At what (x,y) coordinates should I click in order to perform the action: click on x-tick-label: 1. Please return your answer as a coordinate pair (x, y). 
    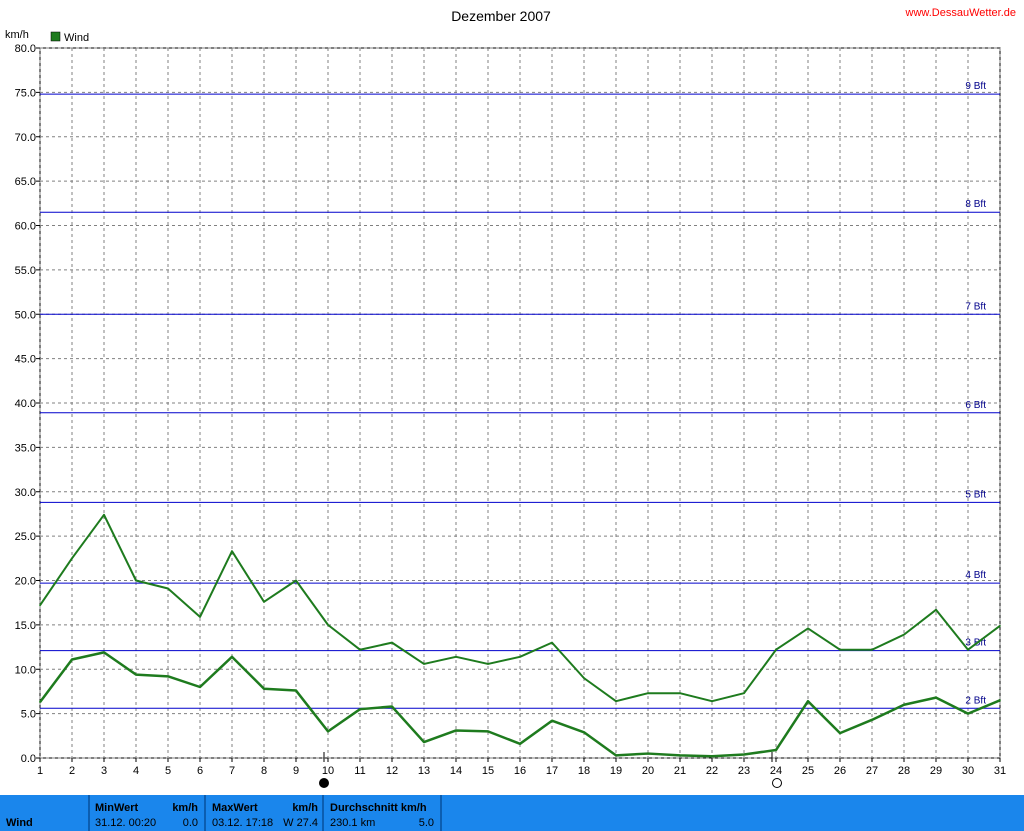
    Looking at the image, I should click on (40, 771).